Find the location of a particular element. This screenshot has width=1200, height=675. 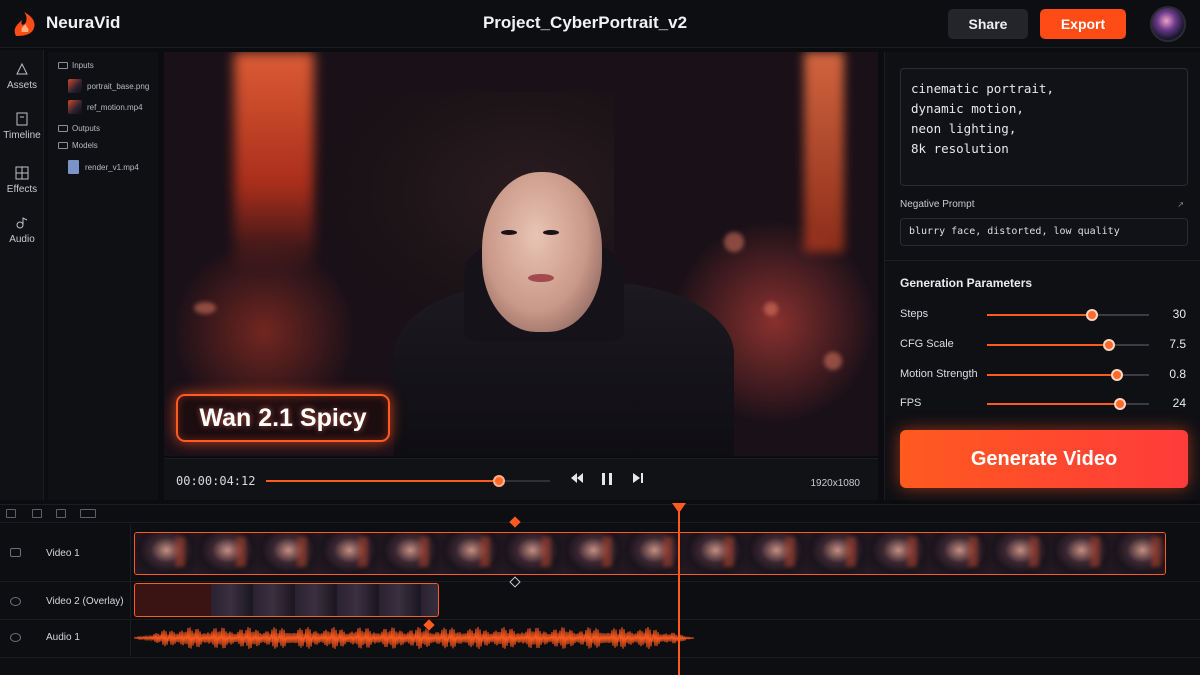

video-clip is located at coordinates (650, 553).